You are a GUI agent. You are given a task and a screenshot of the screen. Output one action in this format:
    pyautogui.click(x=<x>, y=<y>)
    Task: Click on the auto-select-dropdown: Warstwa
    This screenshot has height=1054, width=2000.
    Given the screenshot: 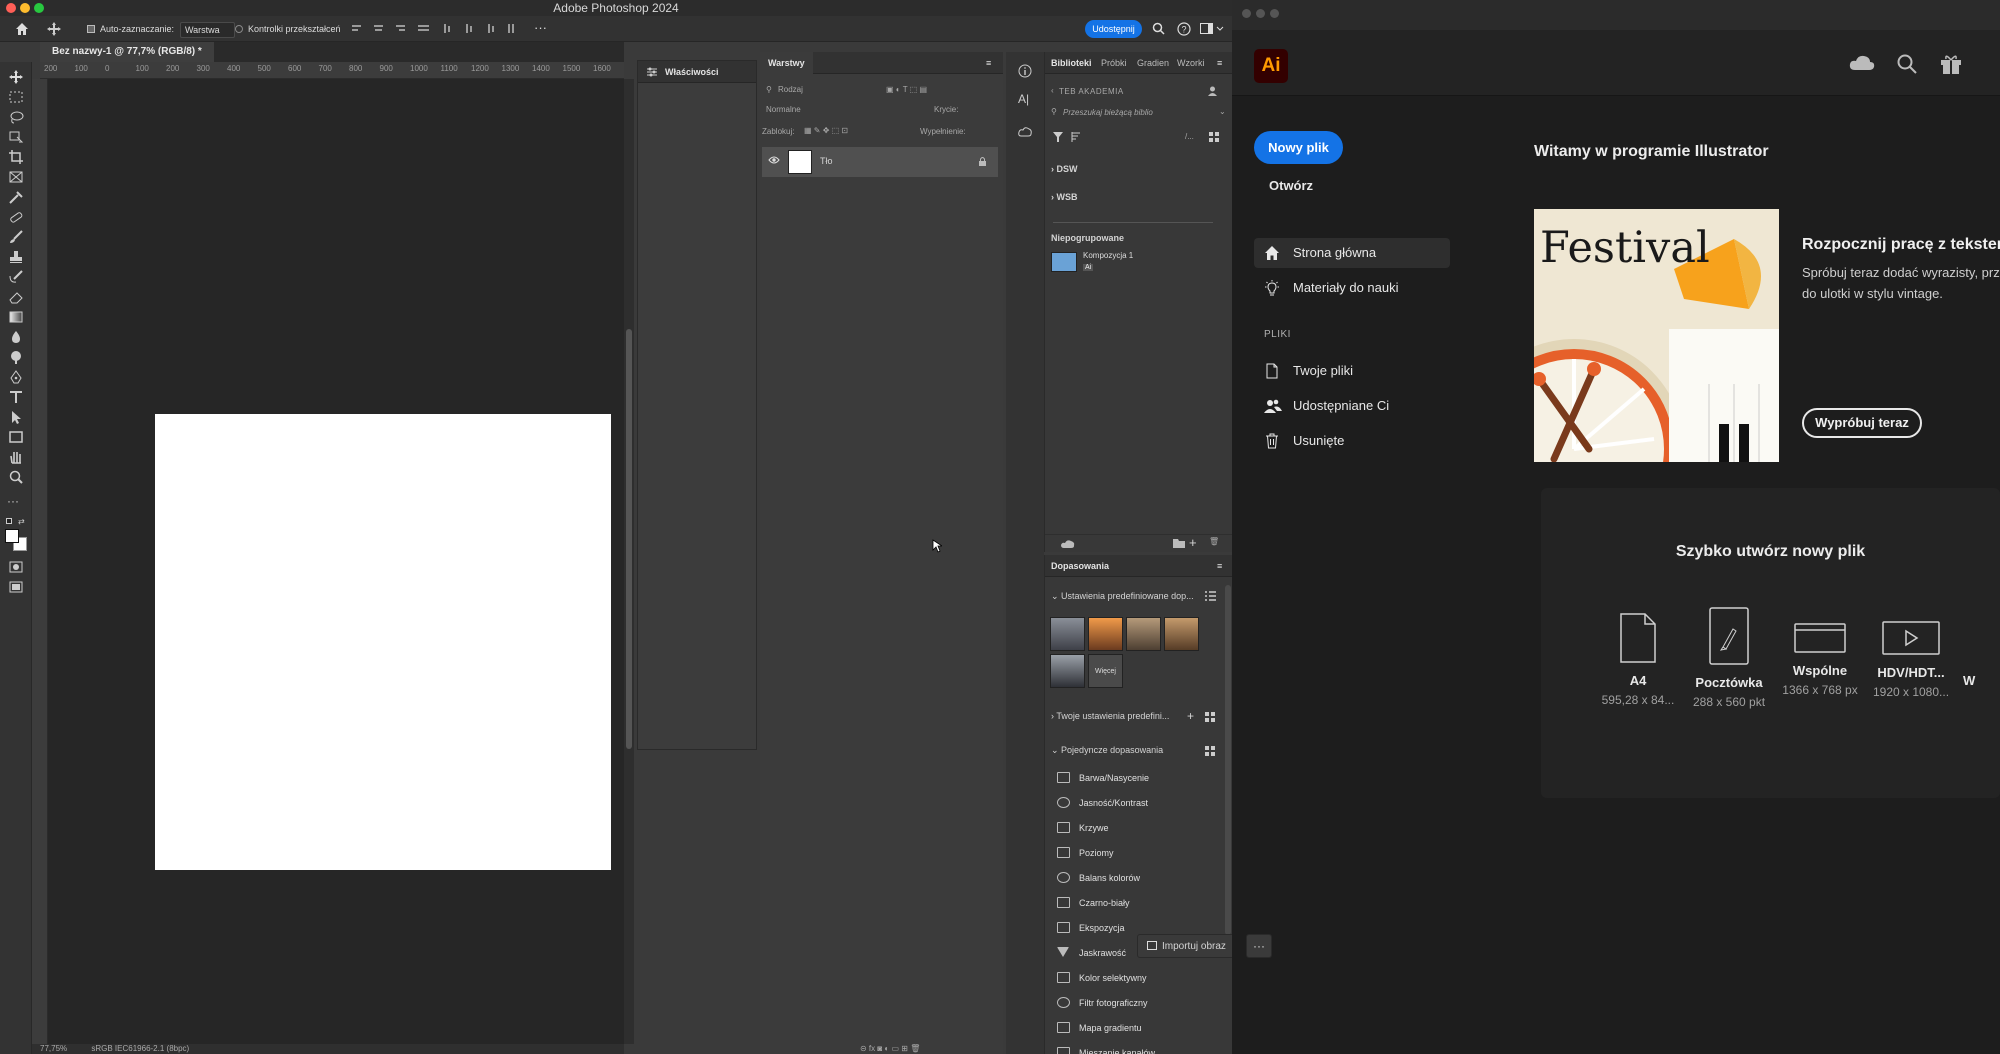 What is the action you would take?
    pyautogui.click(x=207, y=30)
    